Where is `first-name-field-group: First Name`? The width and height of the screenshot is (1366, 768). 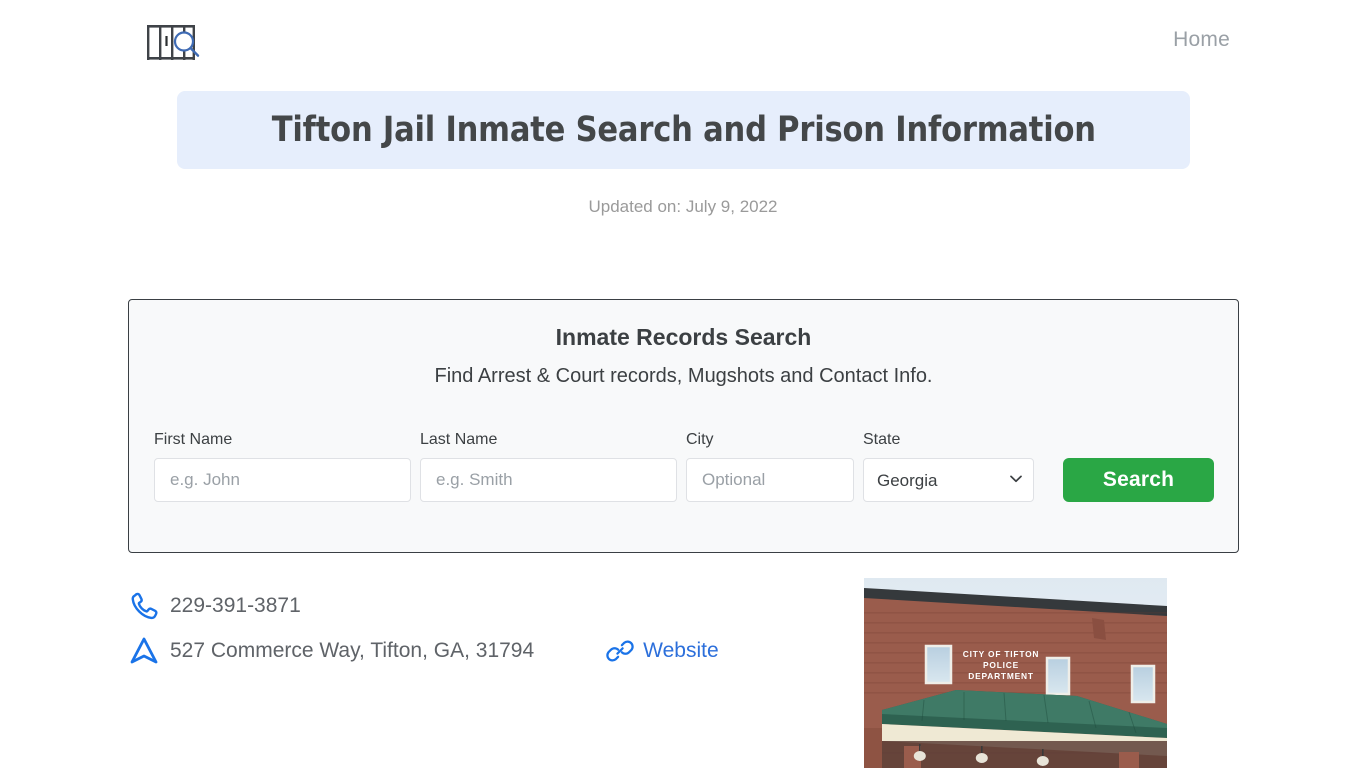 first-name-field-group: First Name is located at coordinates (282, 466).